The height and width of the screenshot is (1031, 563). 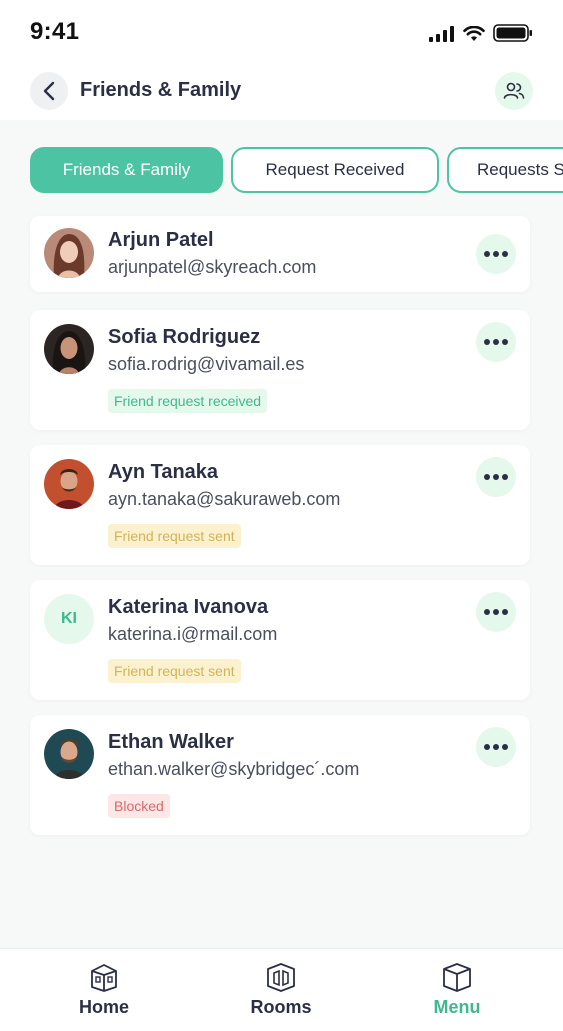 What do you see at coordinates (188, 607) in the screenshot?
I see `contact-name: Katerina Ivanova` at bounding box center [188, 607].